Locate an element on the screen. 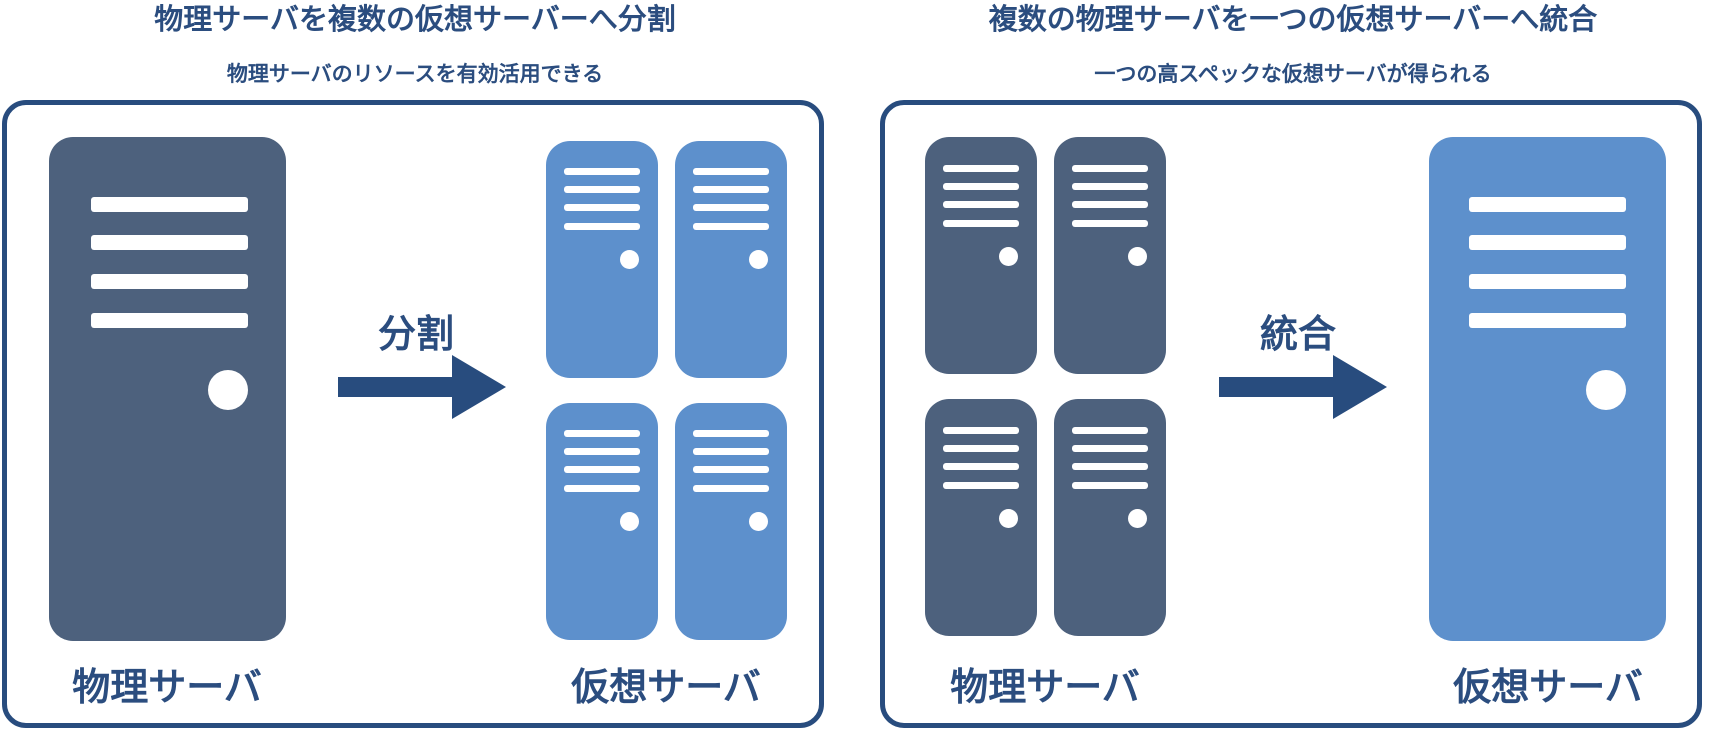 The height and width of the screenshot is (737, 1712). consolidate-subtitle: 一つの高スペックな仮想サーバが得られる is located at coordinates (1293, 74).